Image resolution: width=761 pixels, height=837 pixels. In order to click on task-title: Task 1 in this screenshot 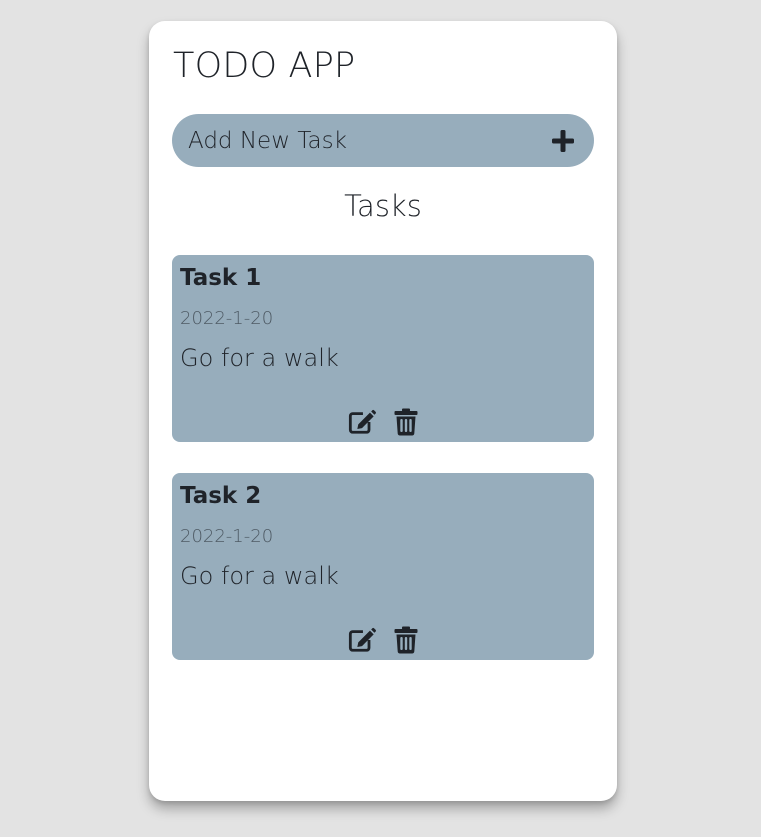, I will do `click(221, 278)`.